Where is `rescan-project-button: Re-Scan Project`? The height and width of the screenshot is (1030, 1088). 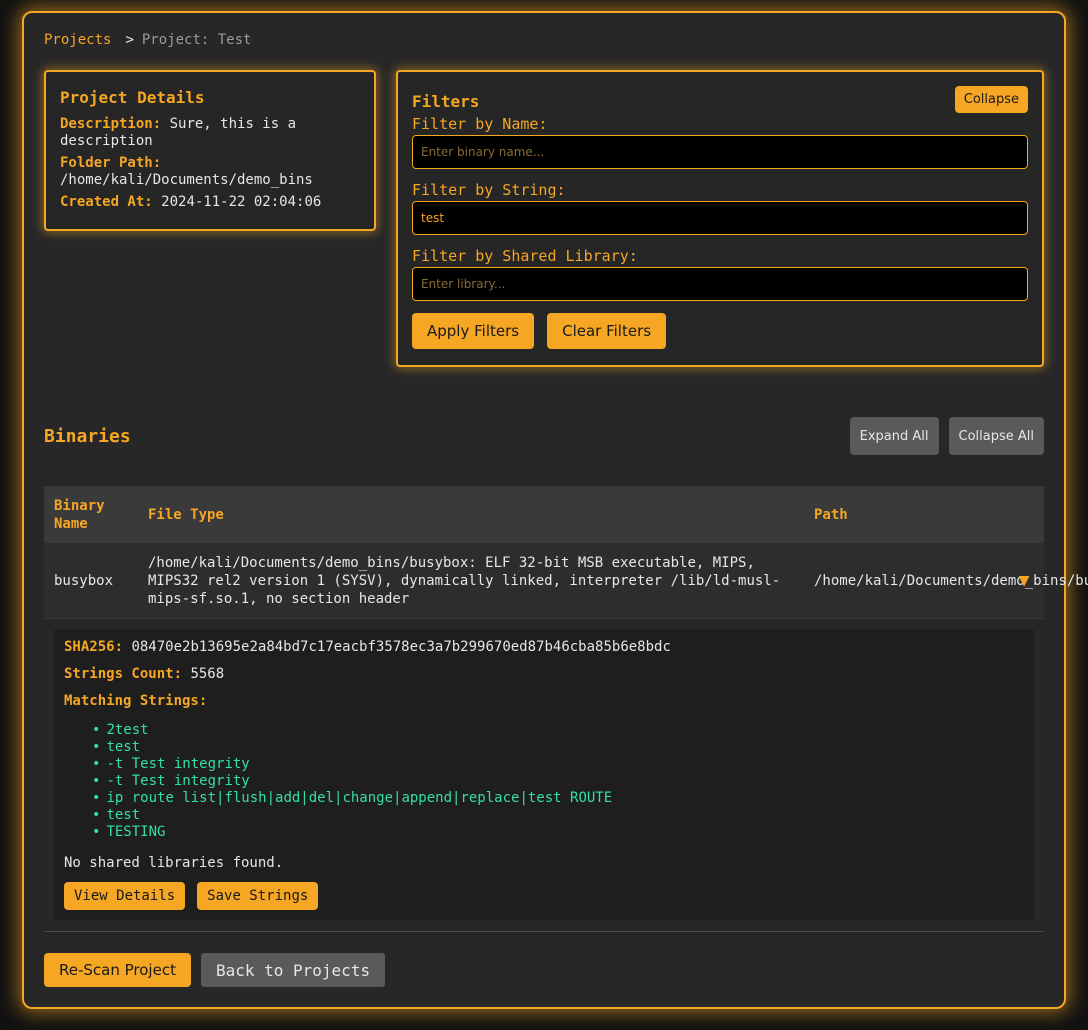
rescan-project-button: Re-Scan Project is located at coordinates (117, 970).